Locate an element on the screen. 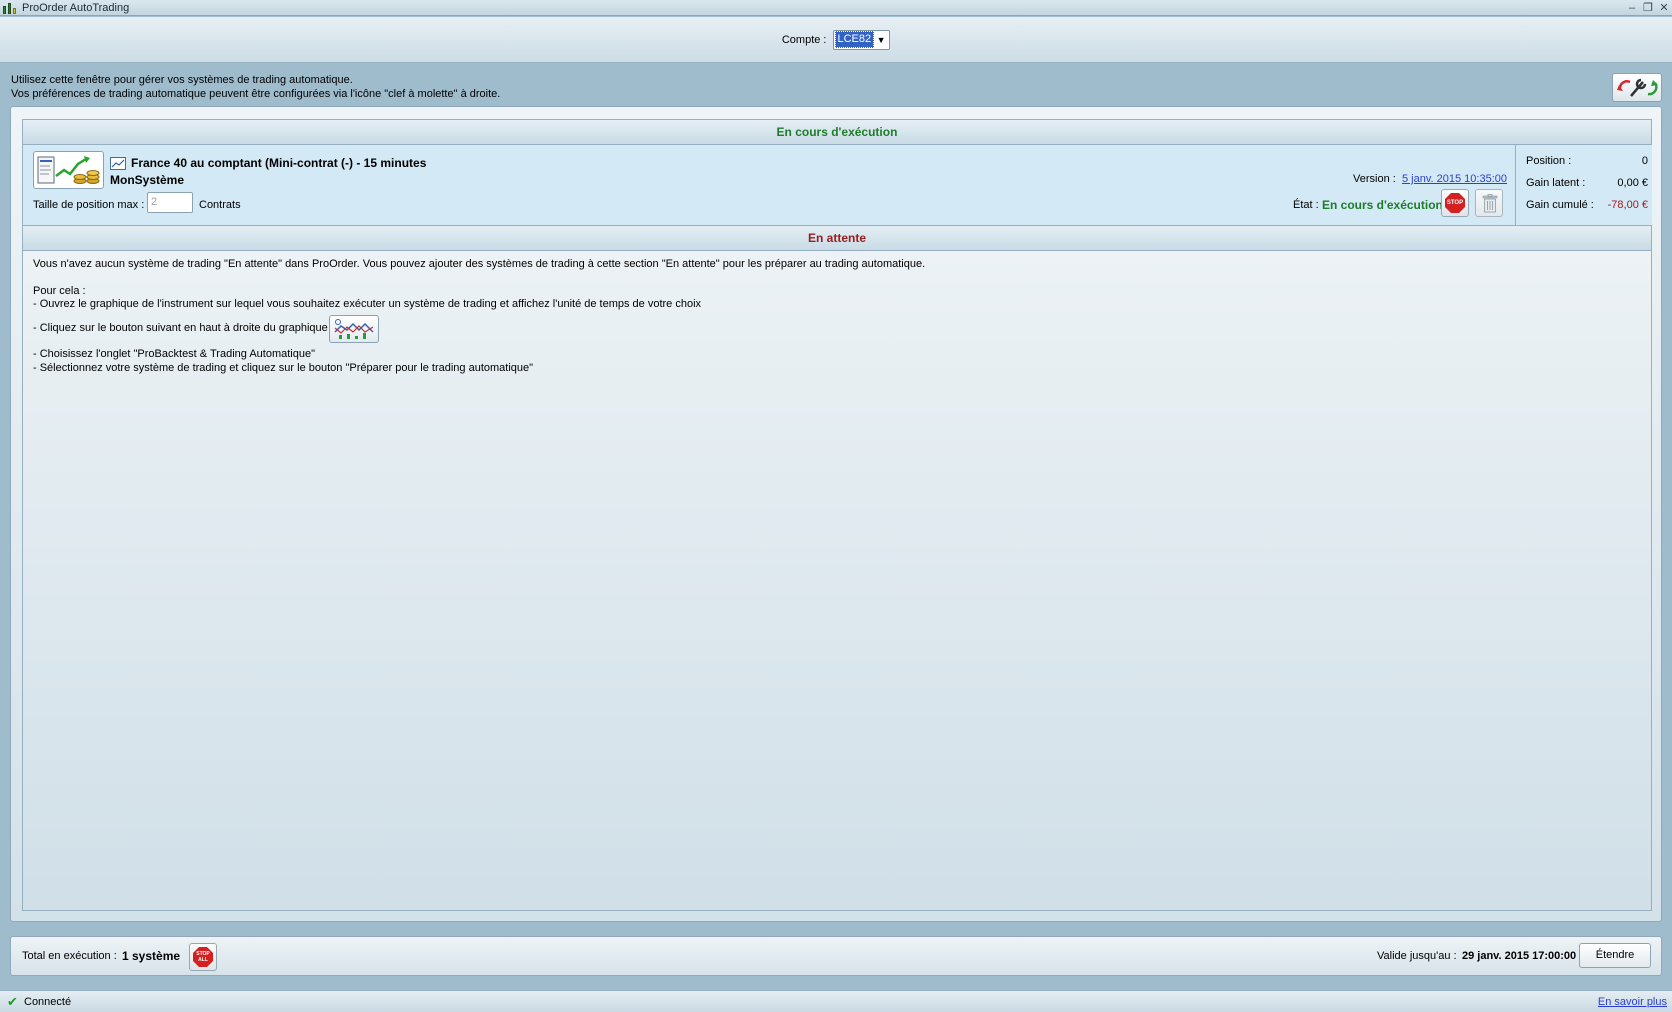 Image resolution: width=1672 pixels, height=1012 pixels. version-label: Version : is located at coordinates (1374, 179).